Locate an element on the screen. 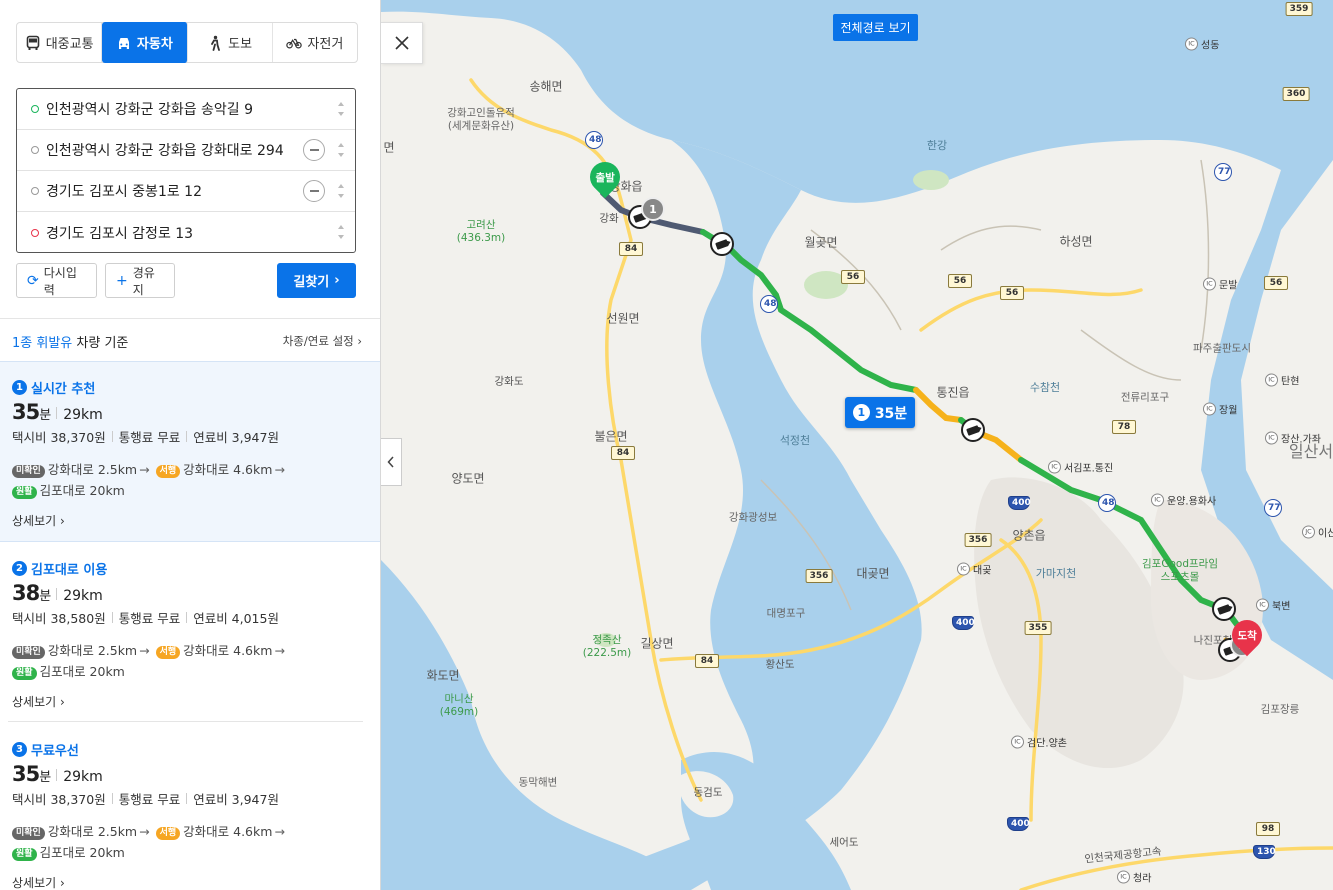  start-pin: 출발 is located at coordinates (605, 177).